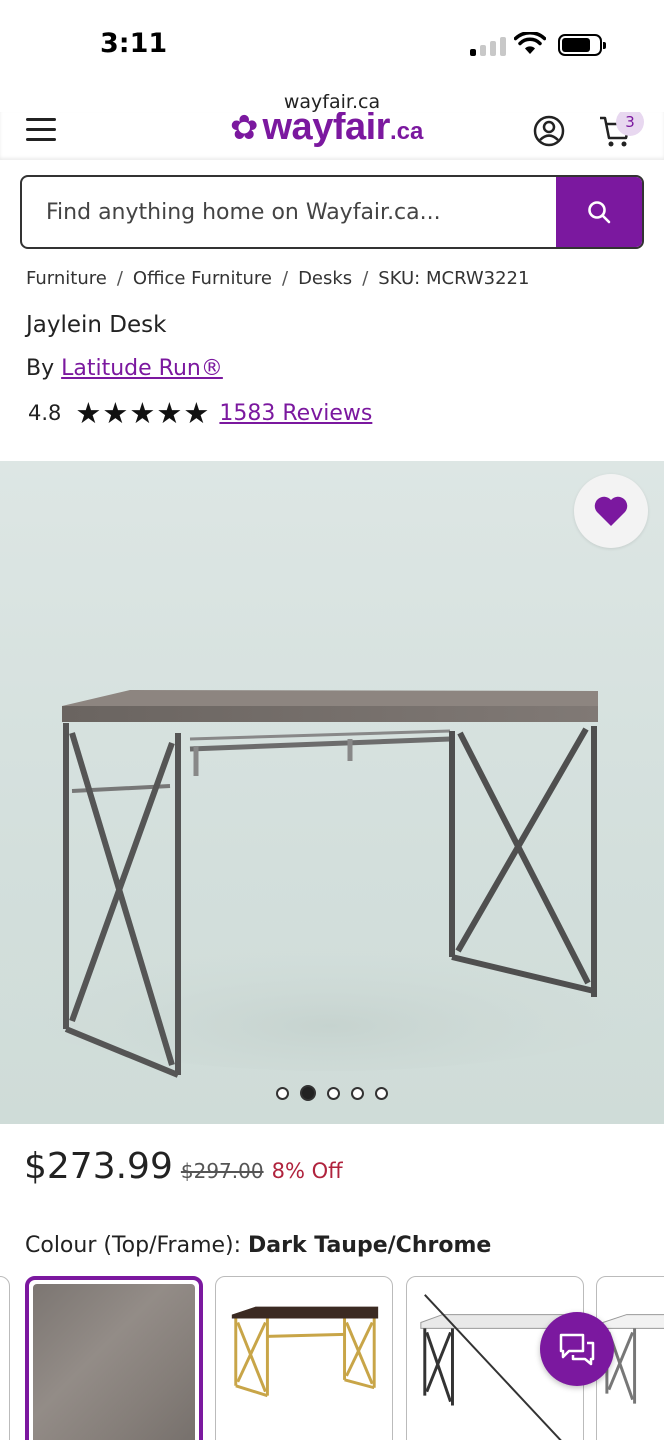 The image size is (664, 1440). Describe the element at coordinates (325, 278) in the screenshot. I see `breadcrumb-desks: Desks` at that location.